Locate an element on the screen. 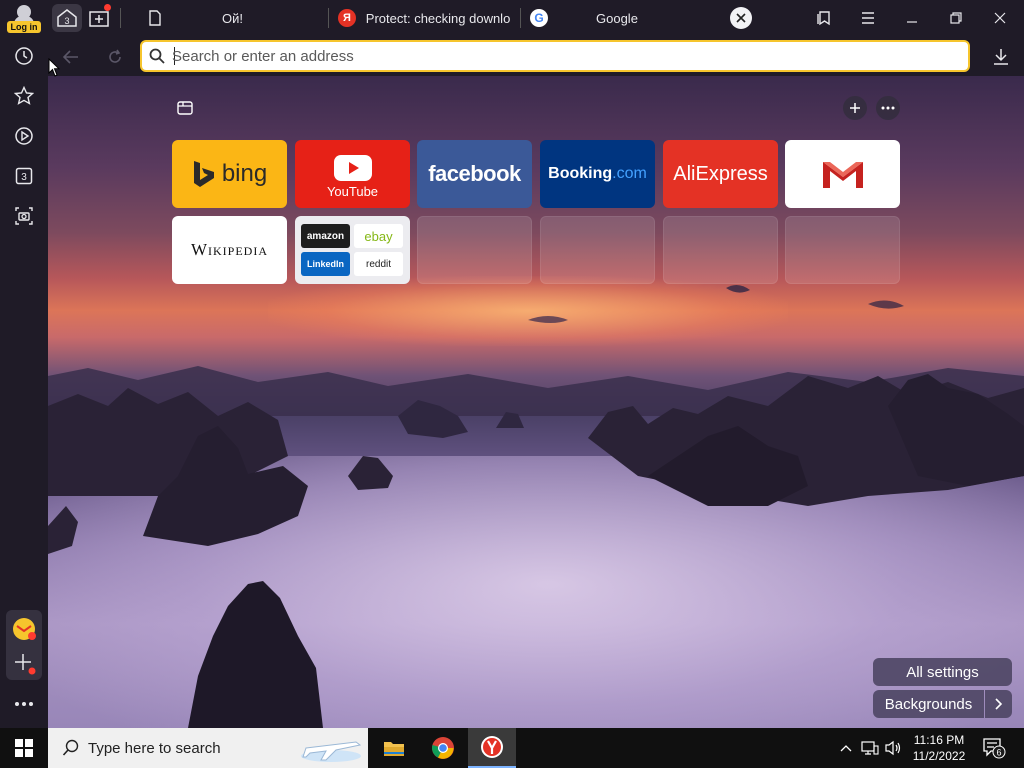 This screenshot has width=1024, height=768. taskbar-yandex-browser is located at coordinates (492, 748).